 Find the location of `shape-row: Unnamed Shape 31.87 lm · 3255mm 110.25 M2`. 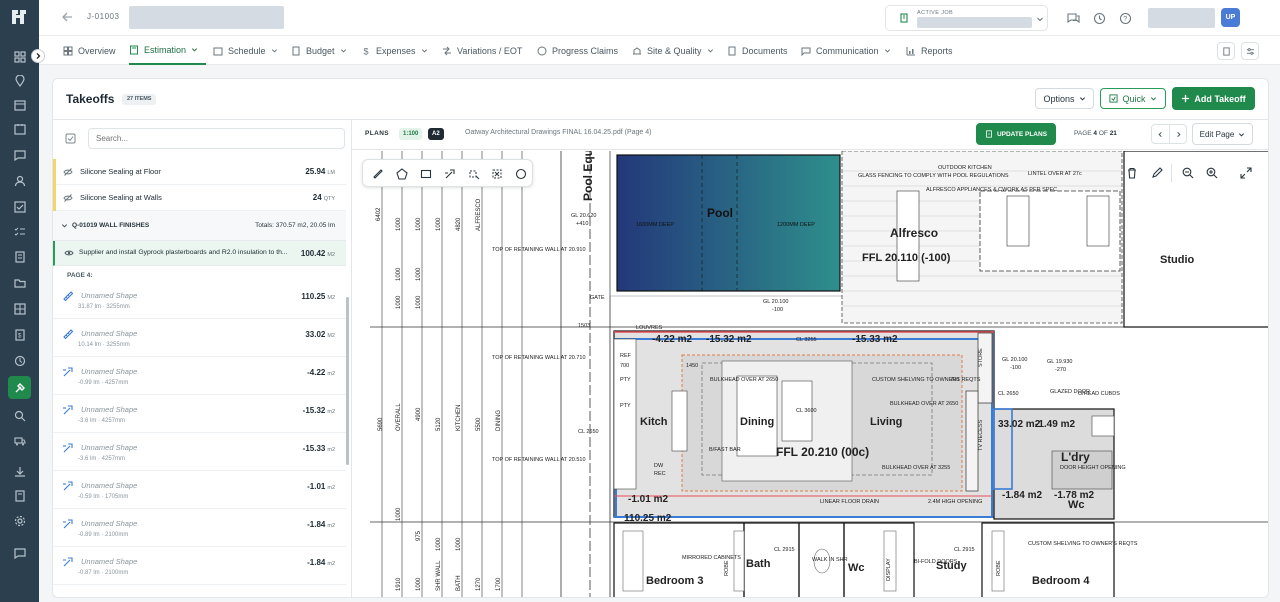

shape-row: Unnamed Shape 31.87 lm · 3255mm 110.25 M2 is located at coordinates (199, 300).